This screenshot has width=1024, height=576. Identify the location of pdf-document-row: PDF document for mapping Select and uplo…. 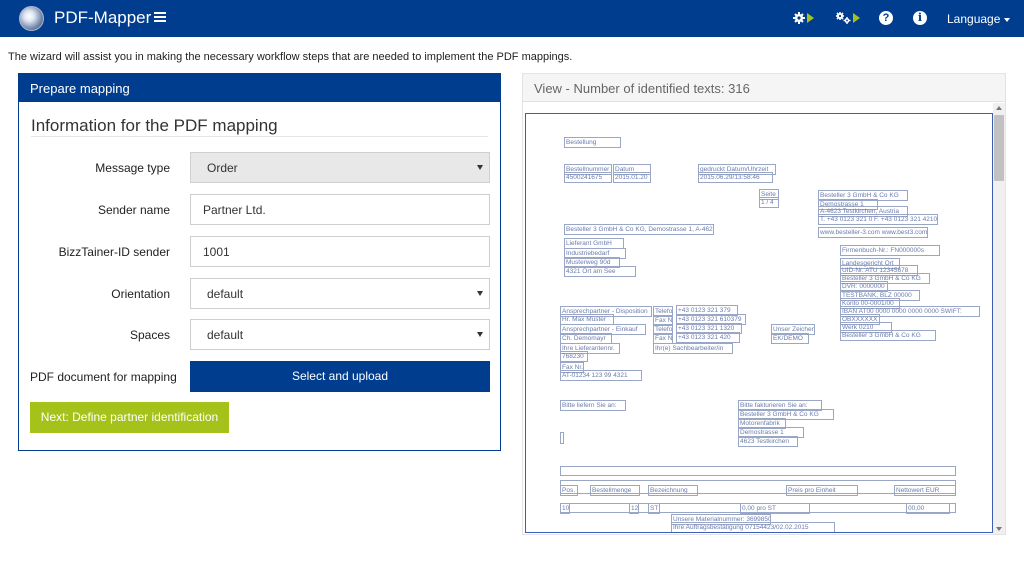
(260, 377).